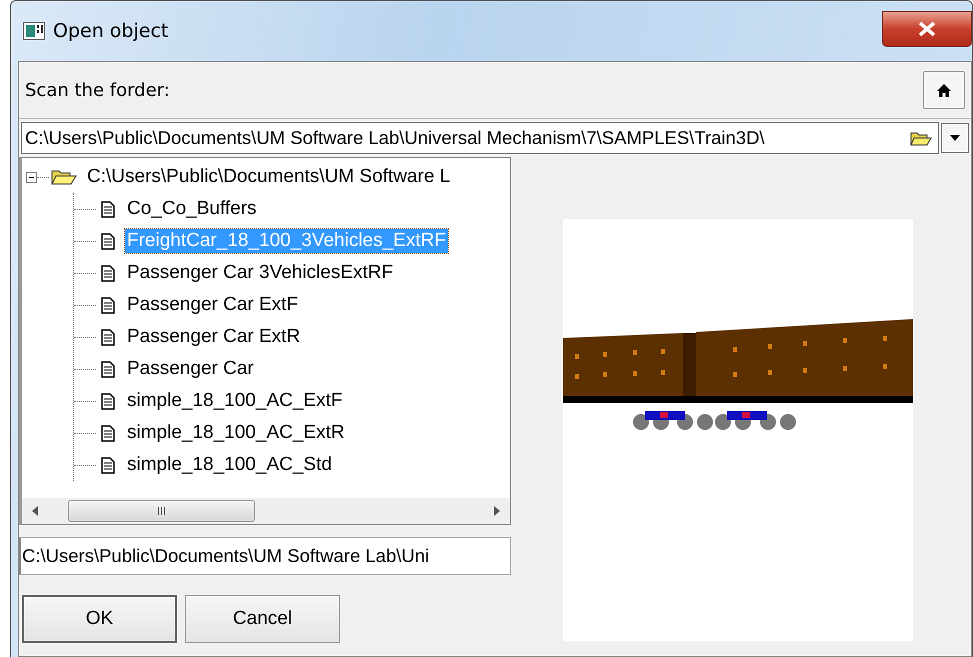 This screenshot has height=657, width=973. Describe the element at coordinates (262, 619) in the screenshot. I see `cancel-button: Cancel` at that location.